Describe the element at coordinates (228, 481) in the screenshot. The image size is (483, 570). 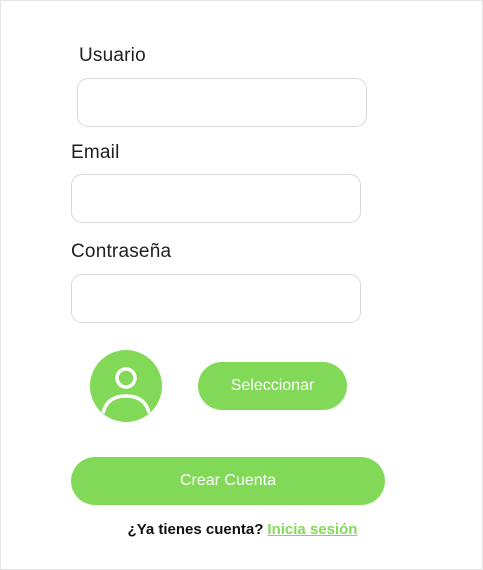
I see `create-account-button: Crear Cuenta` at that location.